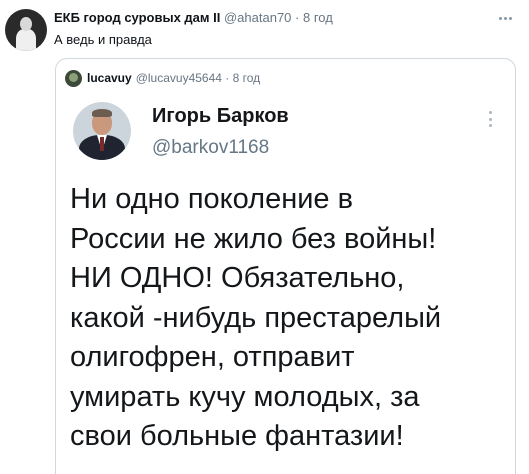  What do you see at coordinates (256, 317) in the screenshot?
I see `screenshot-text-line: какой -нибудь престарелый` at bounding box center [256, 317].